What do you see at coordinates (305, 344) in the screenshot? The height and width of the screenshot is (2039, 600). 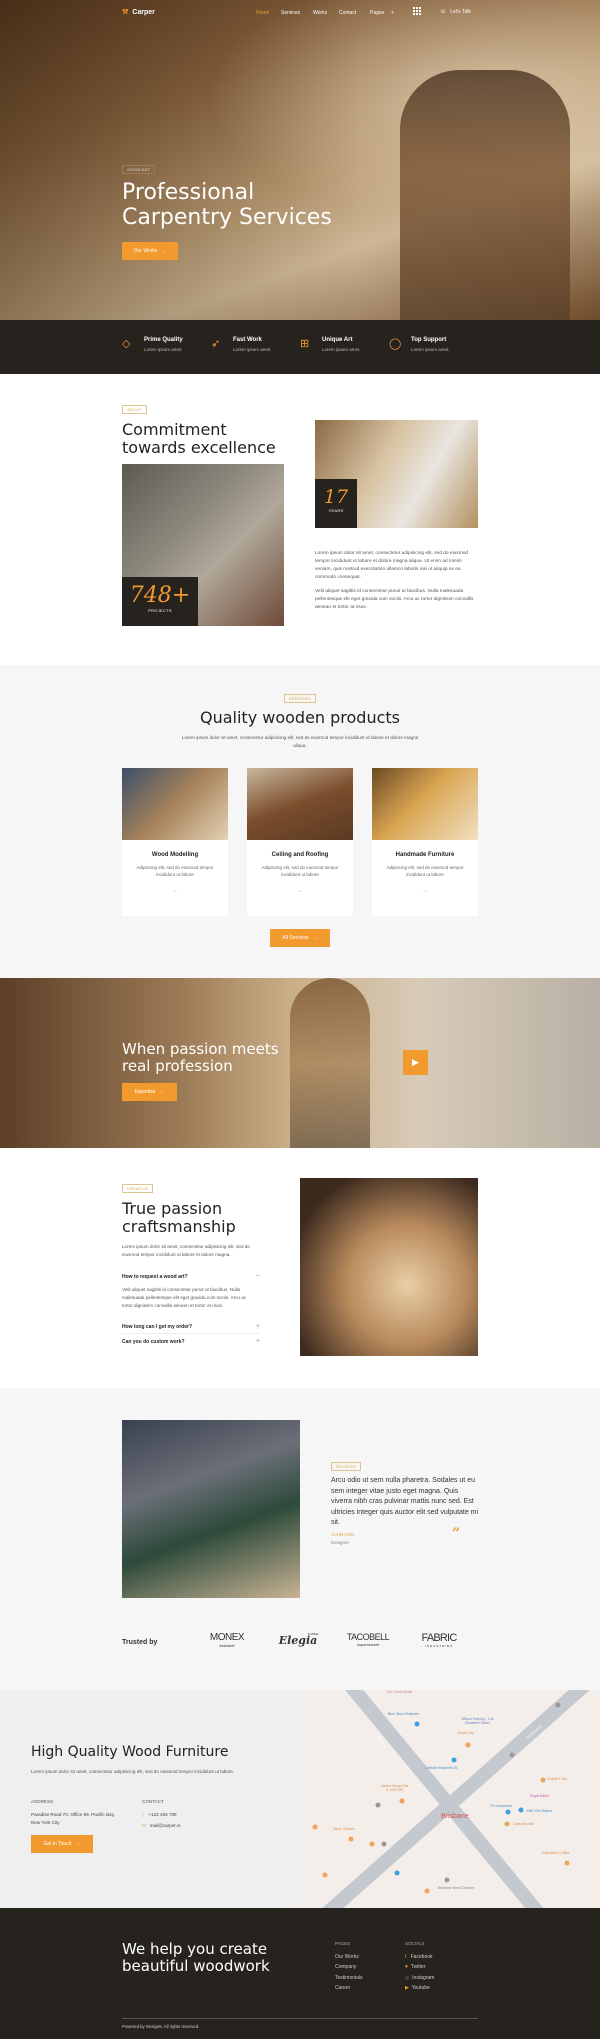 I see `gift-icon: ⊞` at bounding box center [305, 344].